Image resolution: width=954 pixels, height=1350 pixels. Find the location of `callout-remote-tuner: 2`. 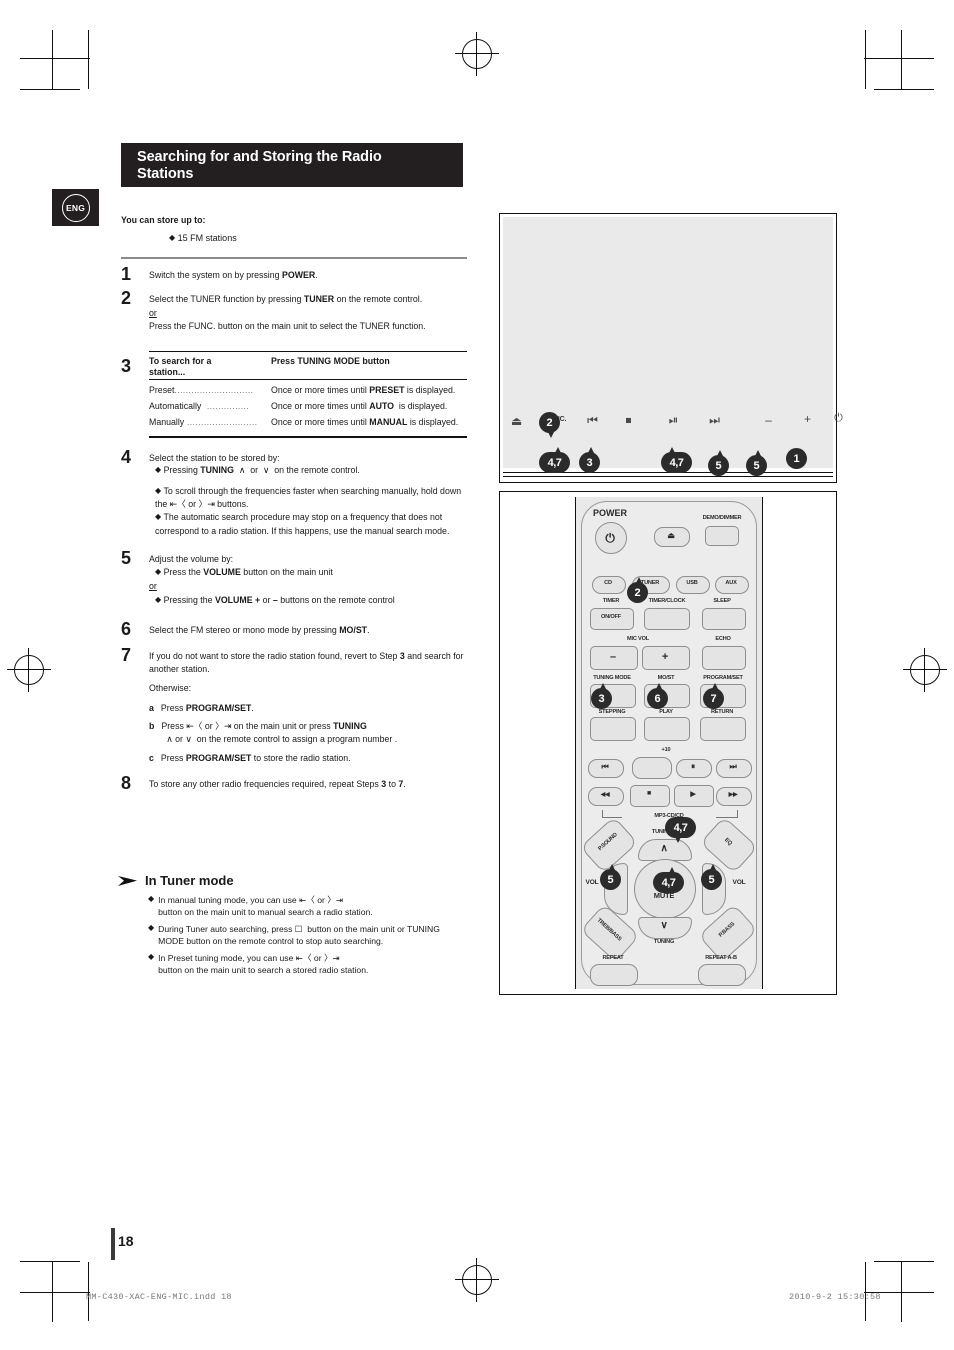

callout-remote-tuner: 2 is located at coordinates (637, 589).